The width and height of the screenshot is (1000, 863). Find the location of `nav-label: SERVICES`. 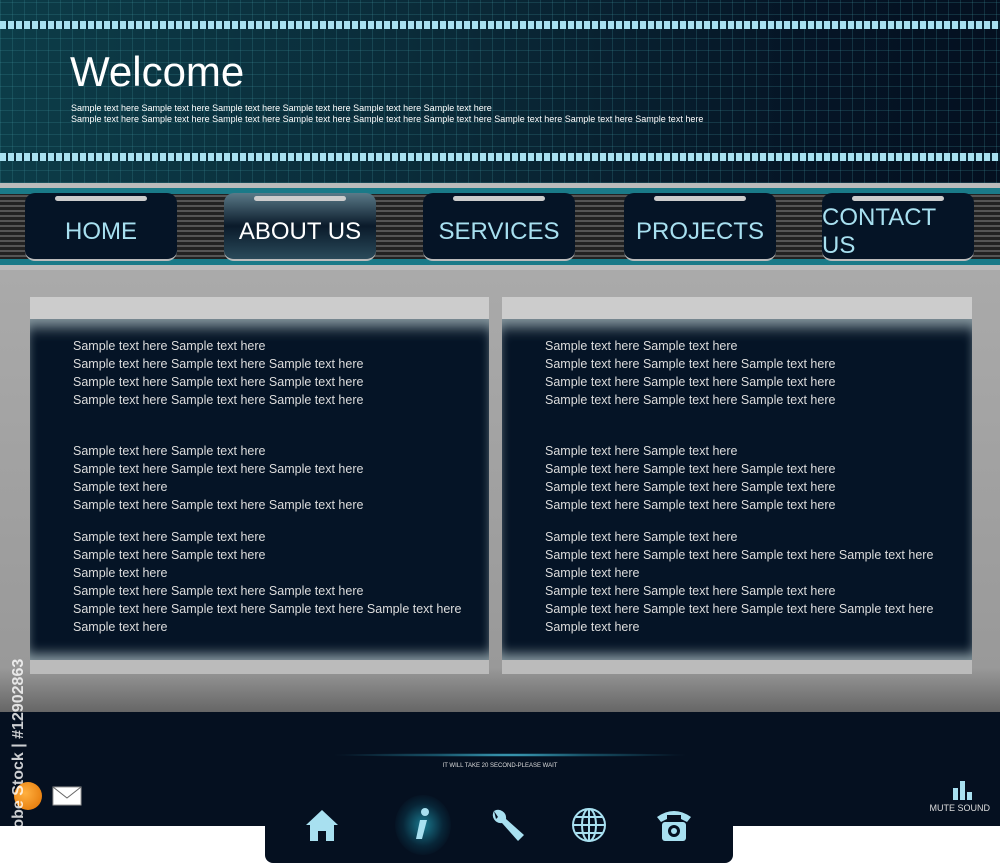

nav-label: SERVICES is located at coordinates (499, 231).